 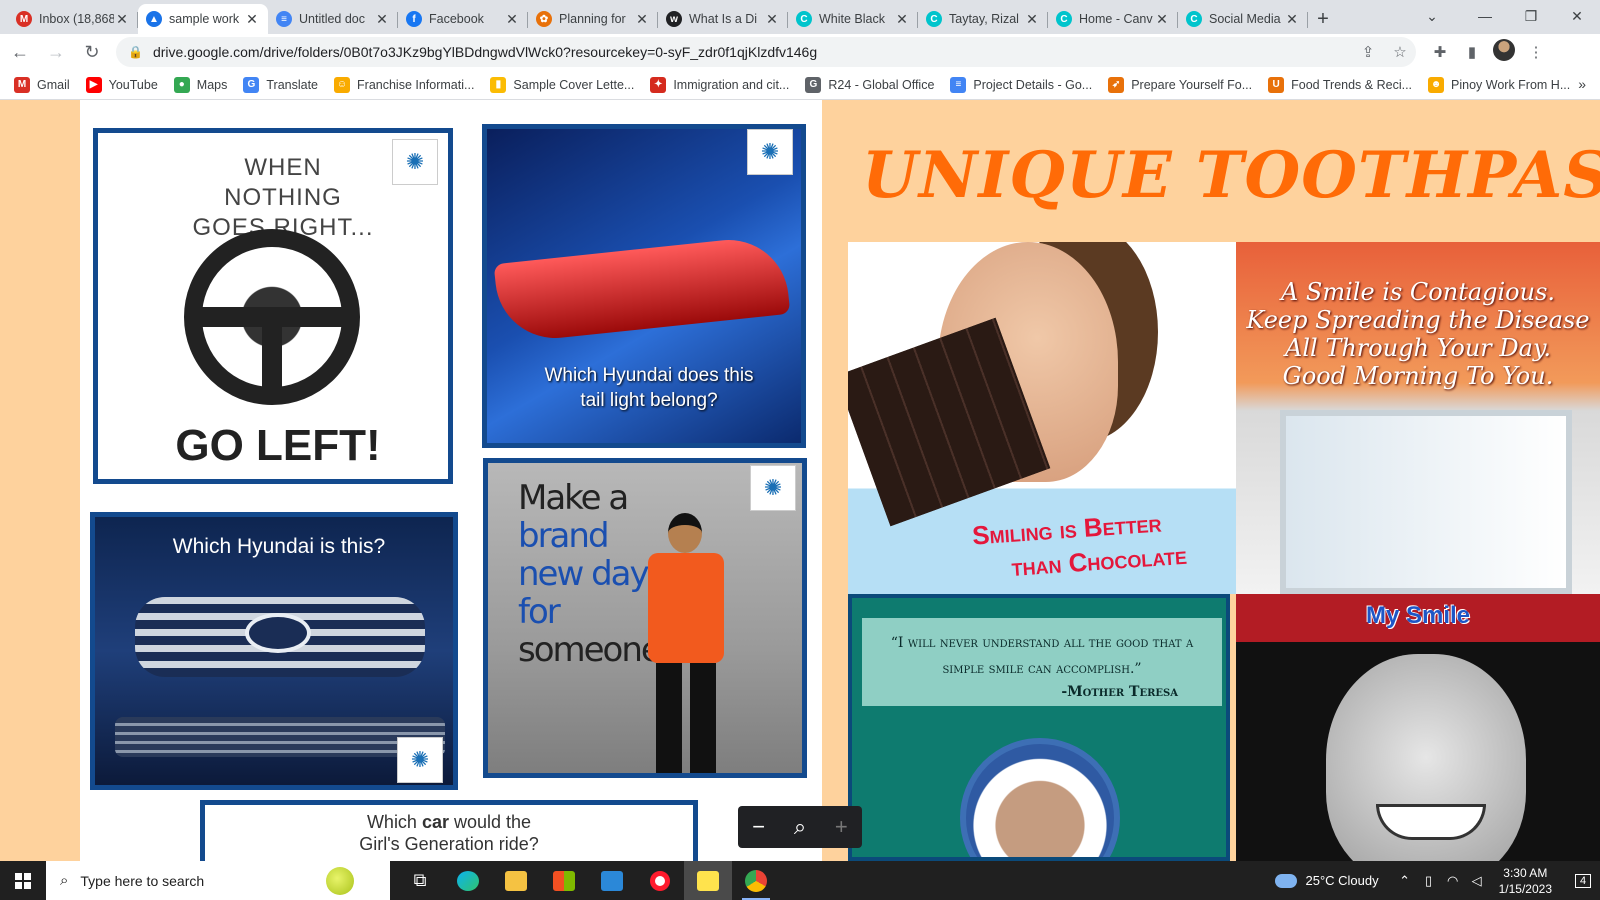 What do you see at coordinates (1583, 880) in the screenshot?
I see `notification-center-icon: 4` at bounding box center [1583, 880].